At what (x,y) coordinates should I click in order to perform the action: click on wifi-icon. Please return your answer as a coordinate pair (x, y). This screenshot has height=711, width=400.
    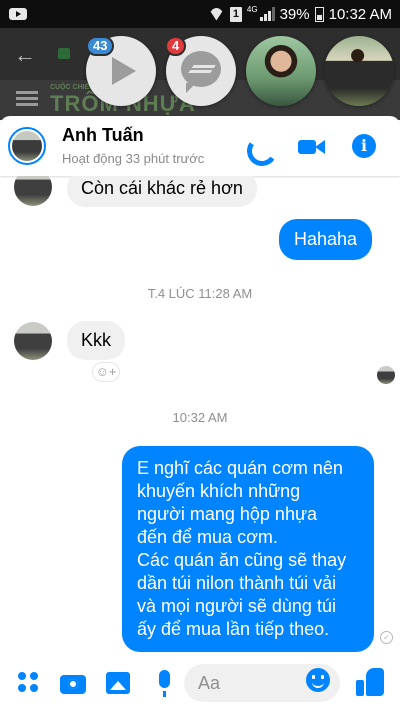
    Looking at the image, I should click on (216, 14).